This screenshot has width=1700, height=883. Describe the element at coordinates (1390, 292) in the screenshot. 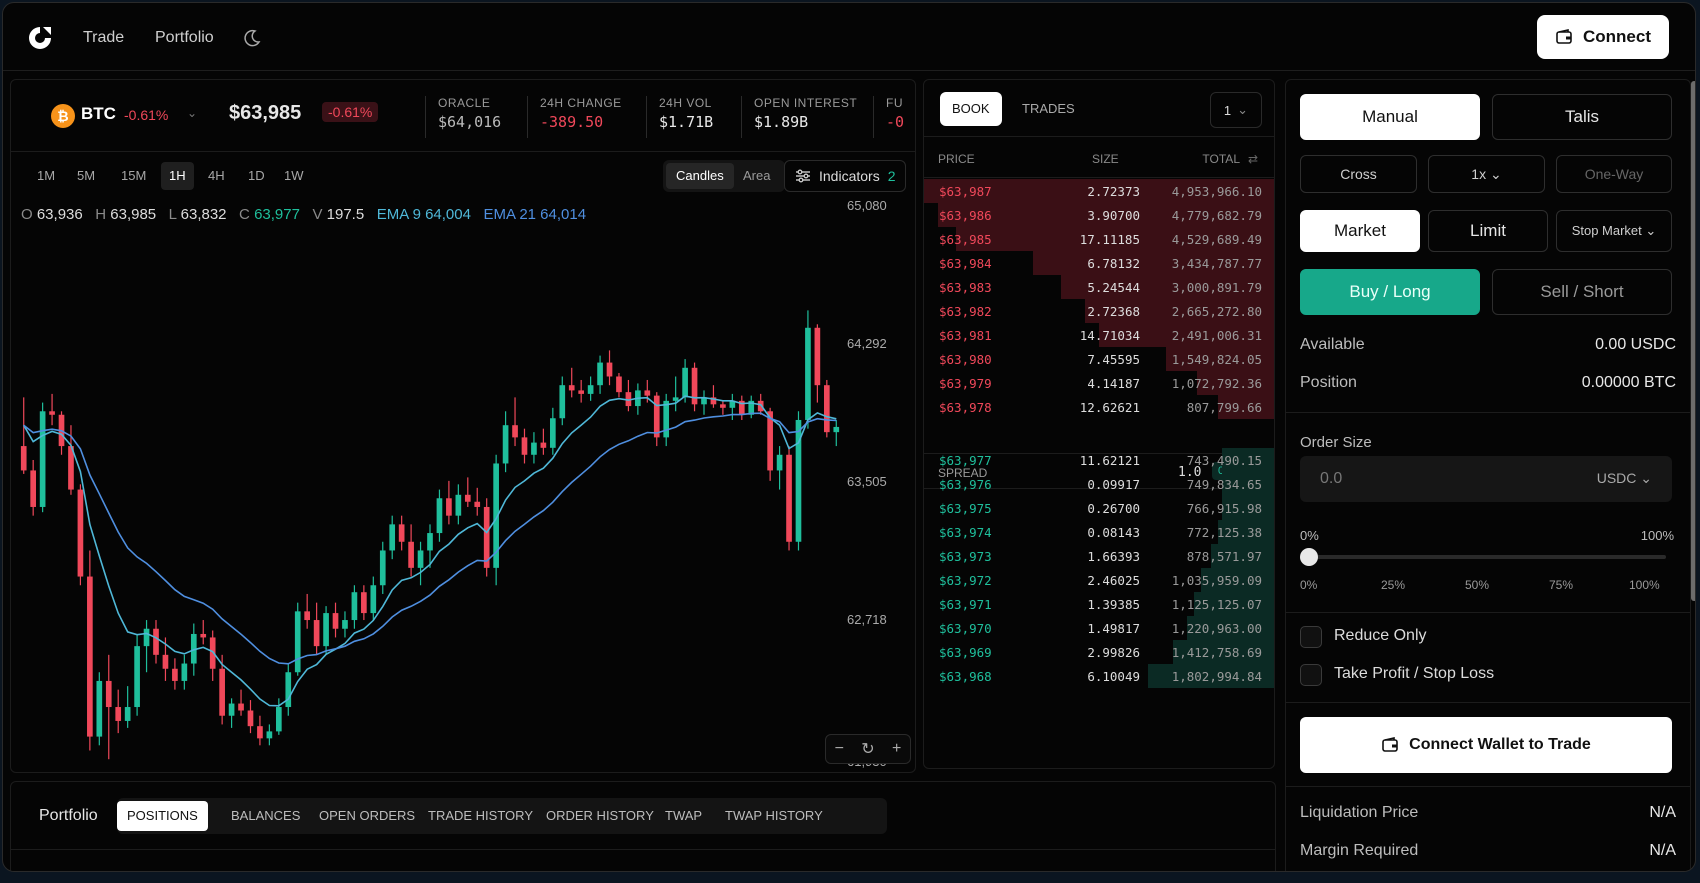

I see `buy-long-button: Buy / Long` at that location.